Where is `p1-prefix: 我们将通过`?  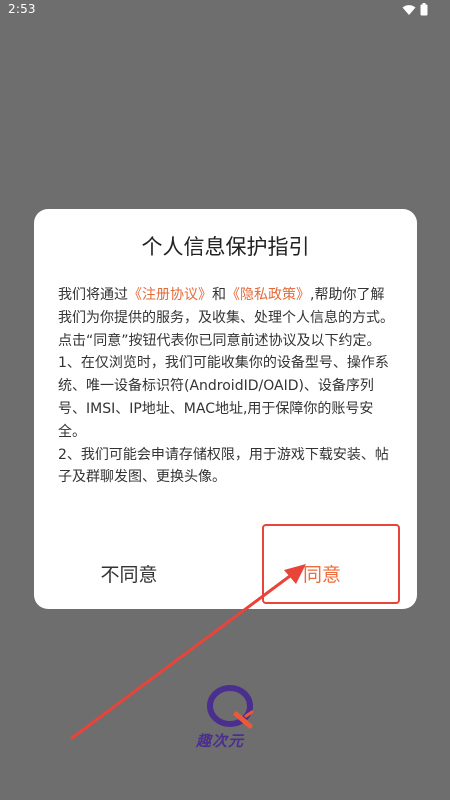
p1-prefix: 我们将通过 is located at coordinates (93, 295).